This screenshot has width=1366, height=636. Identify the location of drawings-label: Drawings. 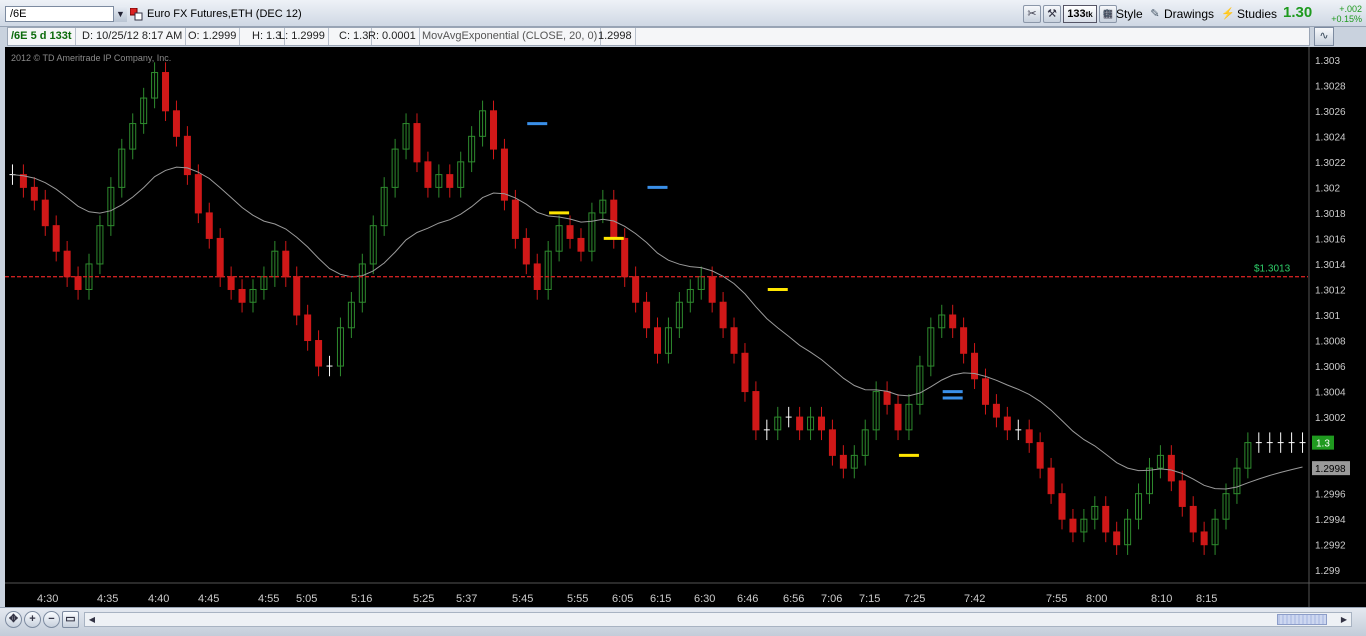
(1189, 14).